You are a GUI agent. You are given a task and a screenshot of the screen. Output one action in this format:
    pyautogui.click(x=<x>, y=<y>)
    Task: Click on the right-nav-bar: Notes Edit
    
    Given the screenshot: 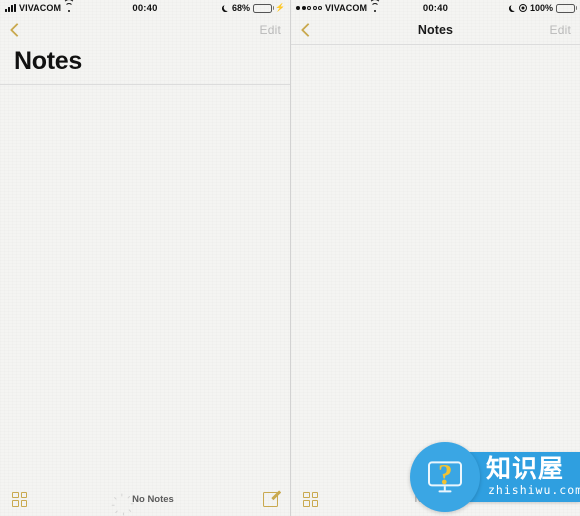 What is the action you would take?
    pyautogui.click(x=435, y=30)
    